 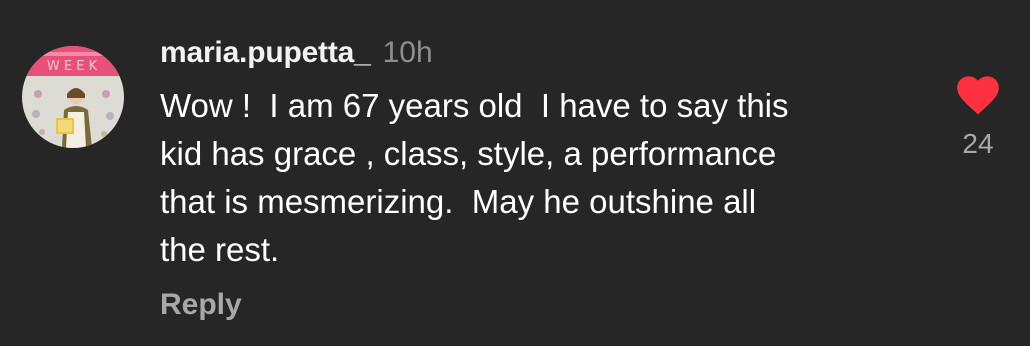 What do you see at coordinates (978, 93) in the screenshot?
I see `heart-icon` at bounding box center [978, 93].